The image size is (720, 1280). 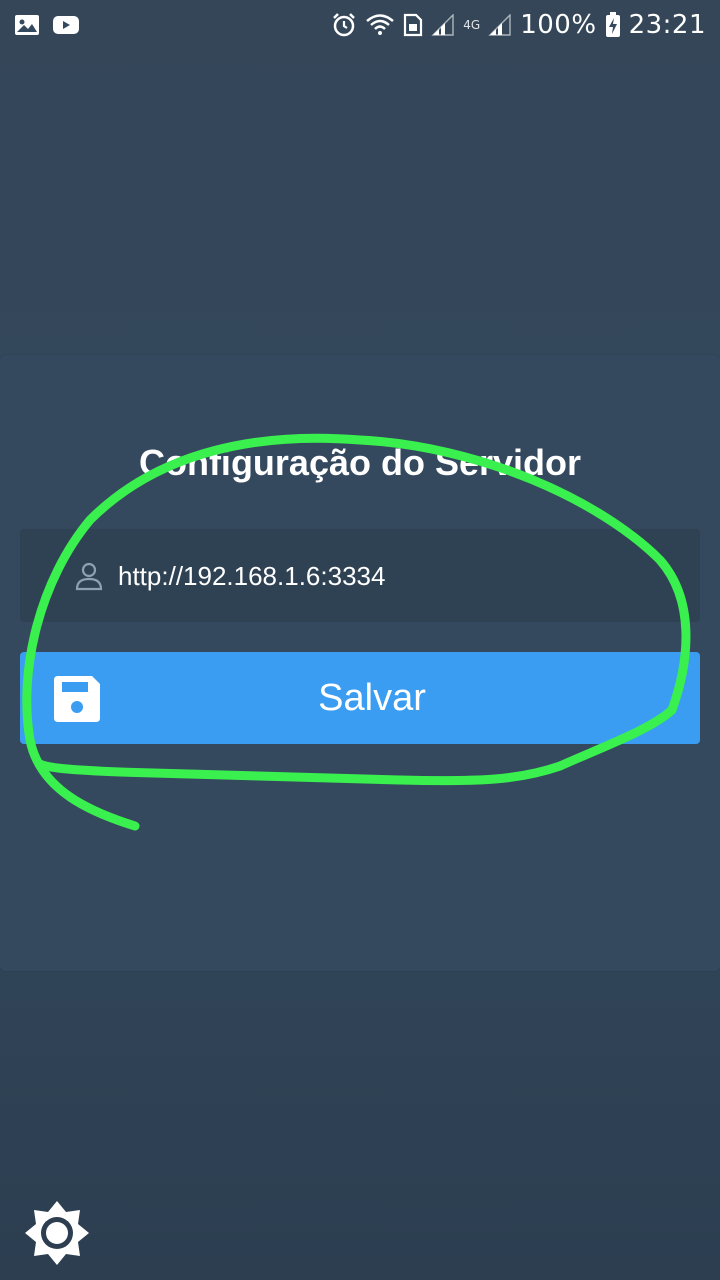 What do you see at coordinates (472, 25) in the screenshot?
I see `network-4g-label: 4G` at bounding box center [472, 25].